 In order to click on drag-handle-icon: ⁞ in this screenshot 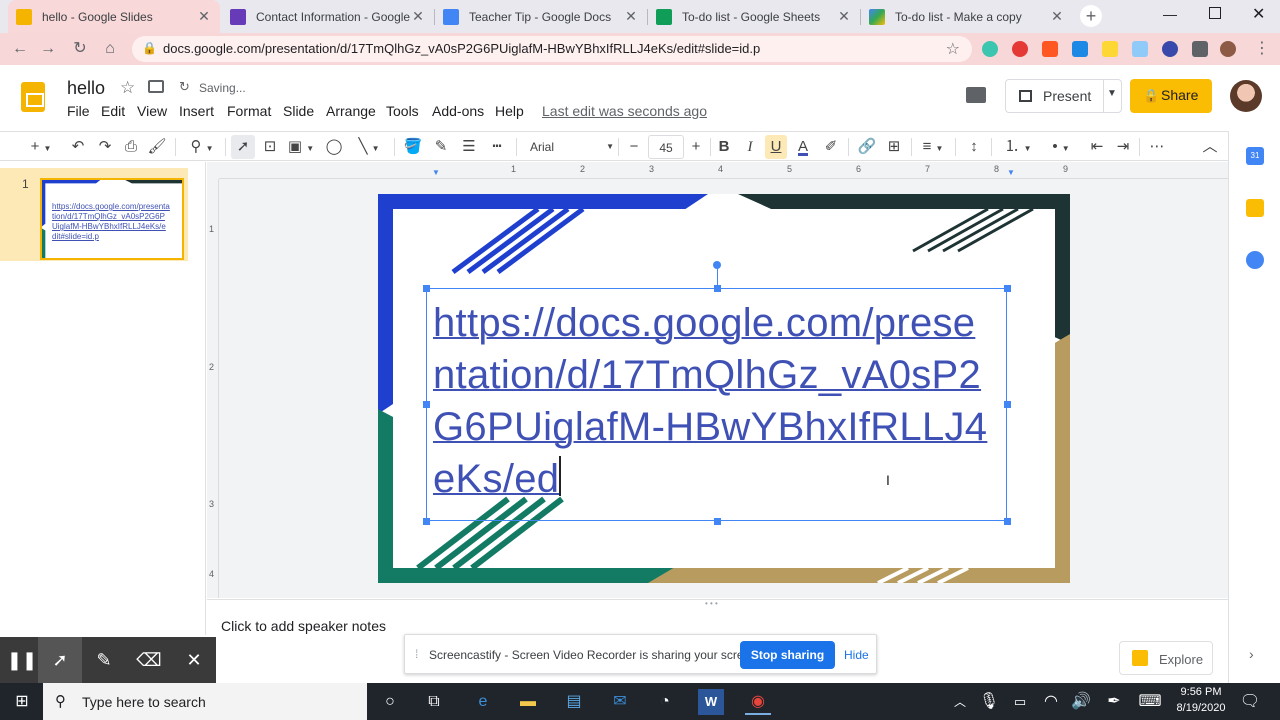, I will do `click(416, 654)`.